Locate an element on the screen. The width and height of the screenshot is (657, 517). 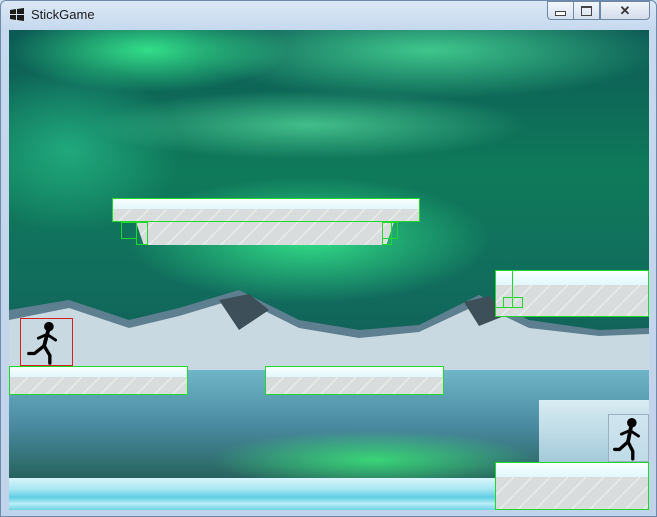
maximize-button is located at coordinates (586, 10).